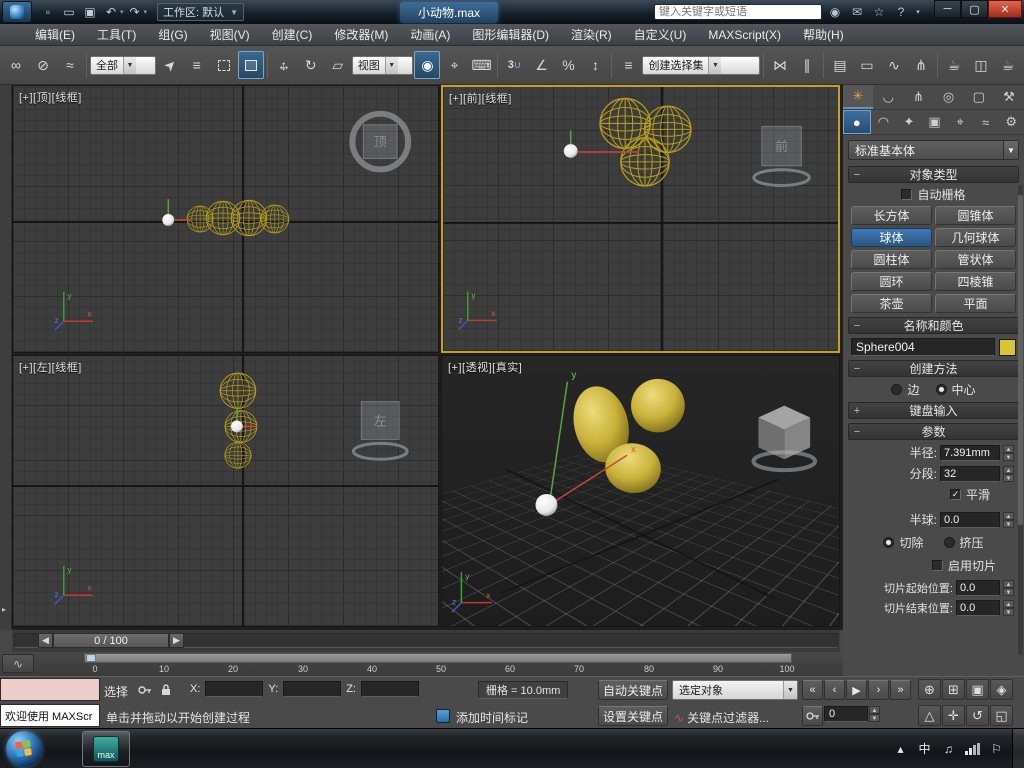  What do you see at coordinates (935, 122) in the screenshot?
I see `subtab-cameras: ▣` at bounding box center [935, 122].